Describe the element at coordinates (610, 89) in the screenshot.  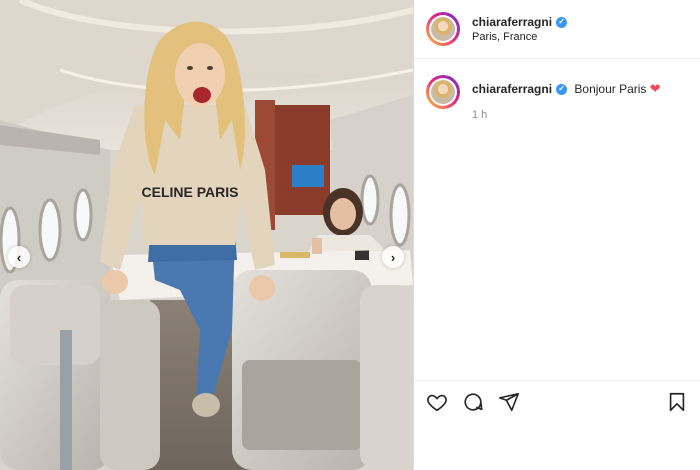
I see `caption-text: Bonjour Paris` at that location.